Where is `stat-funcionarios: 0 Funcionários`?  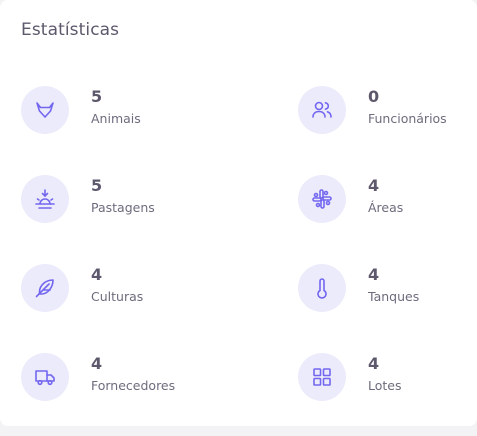
stat-funcionarios: 0 Funcionários is located at coordinates (387, 111).